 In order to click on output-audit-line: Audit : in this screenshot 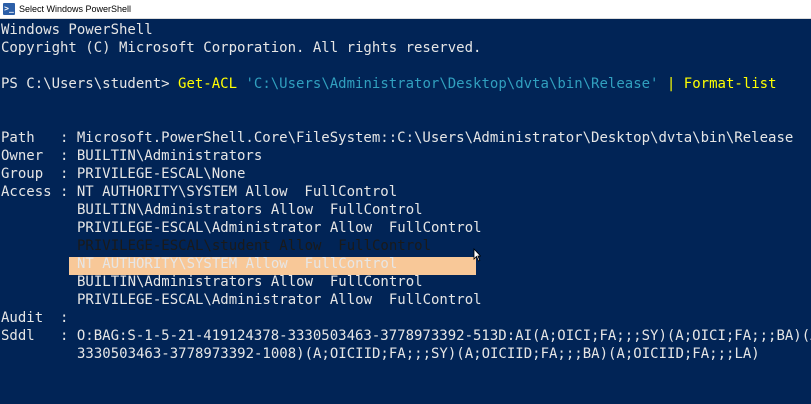, I will do `click(35, 318)`.